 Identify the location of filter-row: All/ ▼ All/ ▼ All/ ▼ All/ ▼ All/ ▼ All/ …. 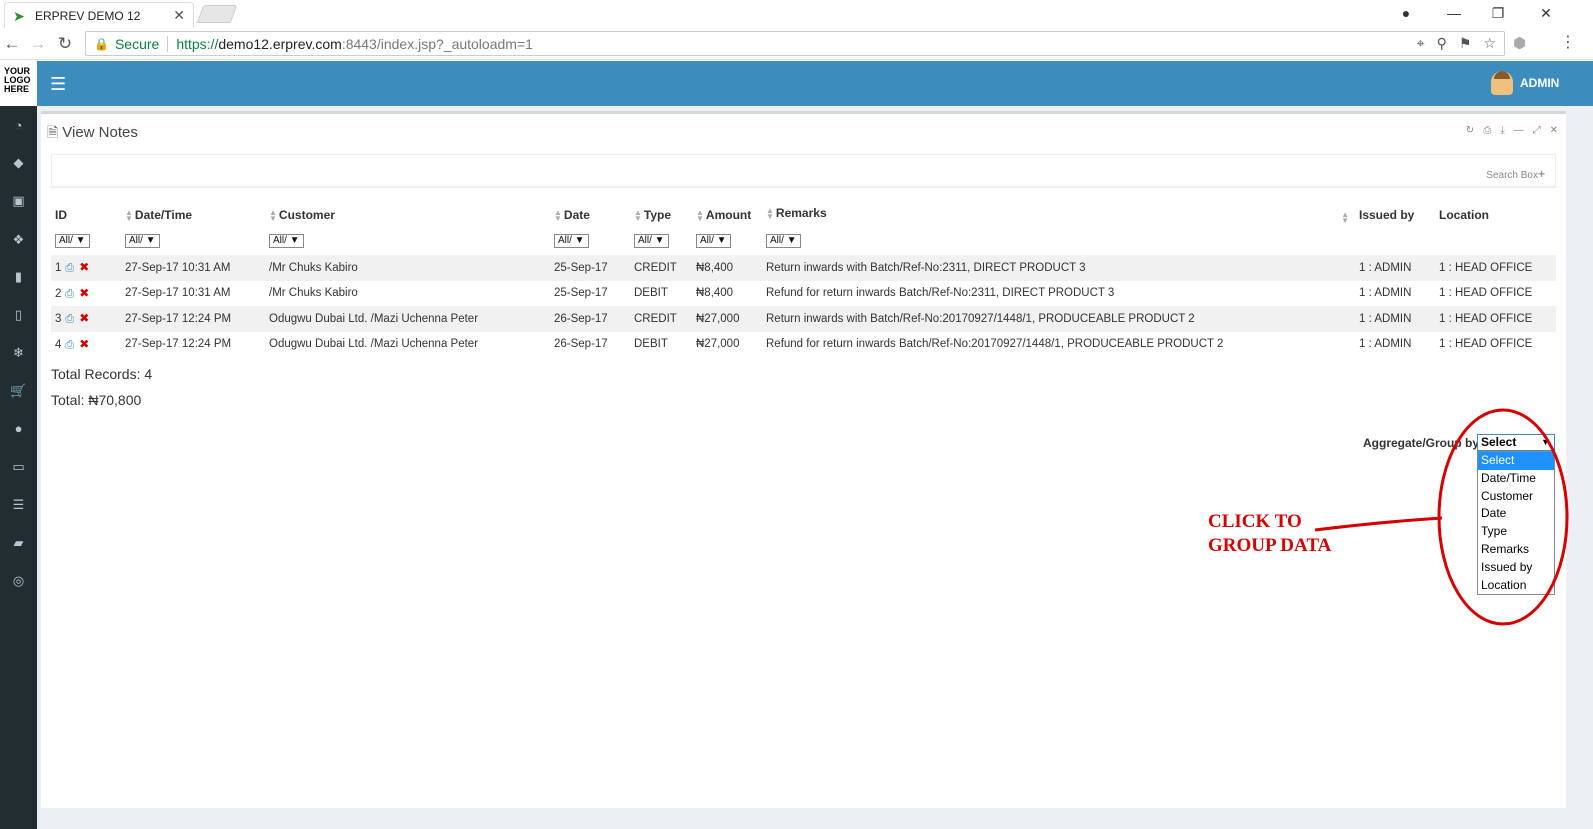
(803, 241).